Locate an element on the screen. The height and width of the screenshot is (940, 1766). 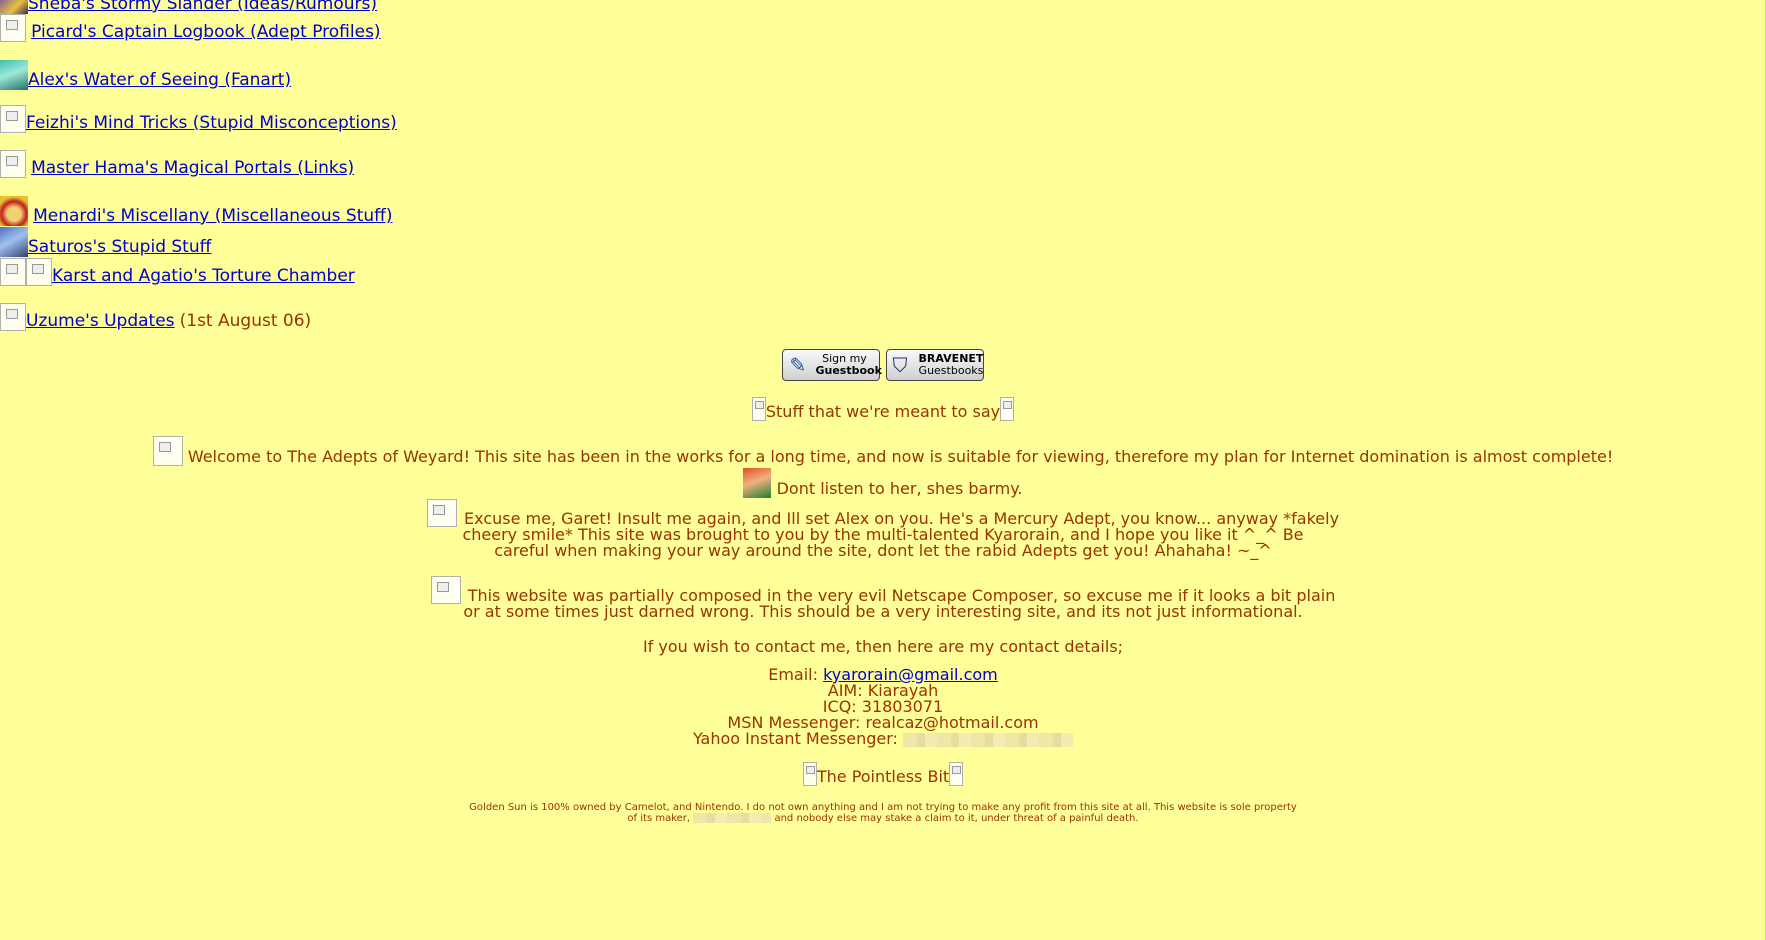
garet-paragraph: Dont listen to her, shes barmy. is located at coordinates (883, 483).